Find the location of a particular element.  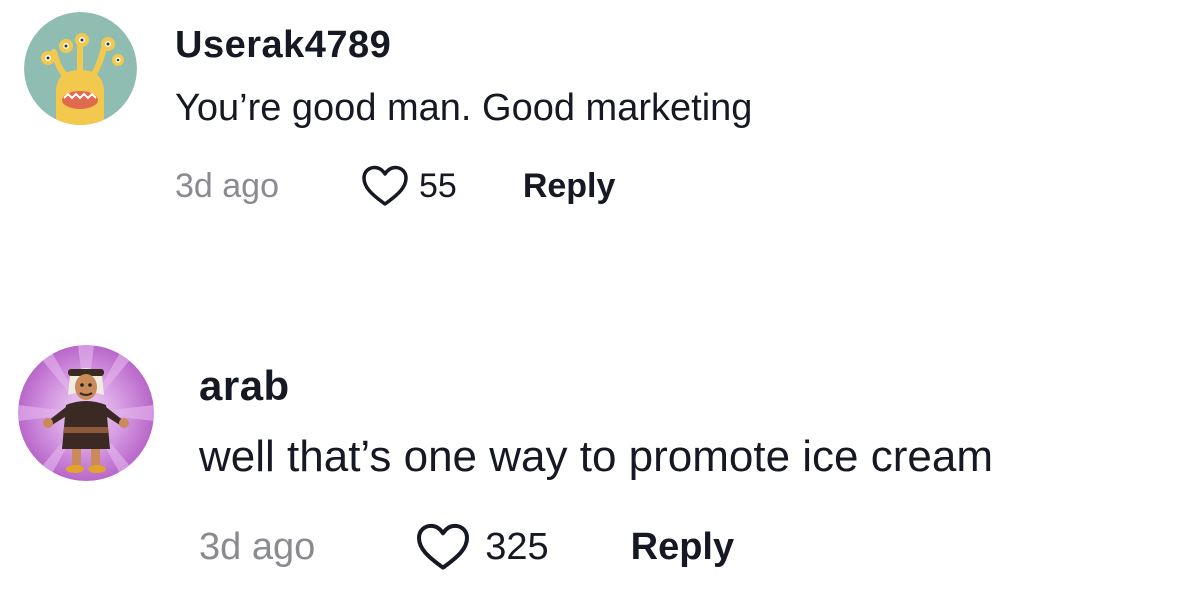

comment-text: You’re good man. Good marketing is located at coordinates (464, 108).